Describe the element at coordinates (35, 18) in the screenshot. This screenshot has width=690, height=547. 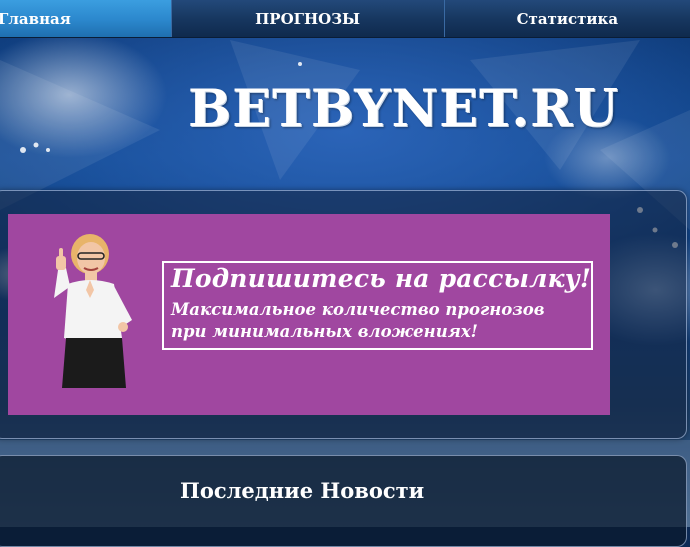
I see `nav-item-home-label: Главная` at that location.